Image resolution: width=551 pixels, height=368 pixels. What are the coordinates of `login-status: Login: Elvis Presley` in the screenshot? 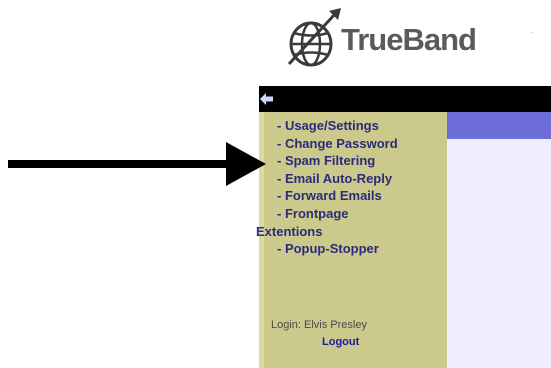 It's located at (319, 325).